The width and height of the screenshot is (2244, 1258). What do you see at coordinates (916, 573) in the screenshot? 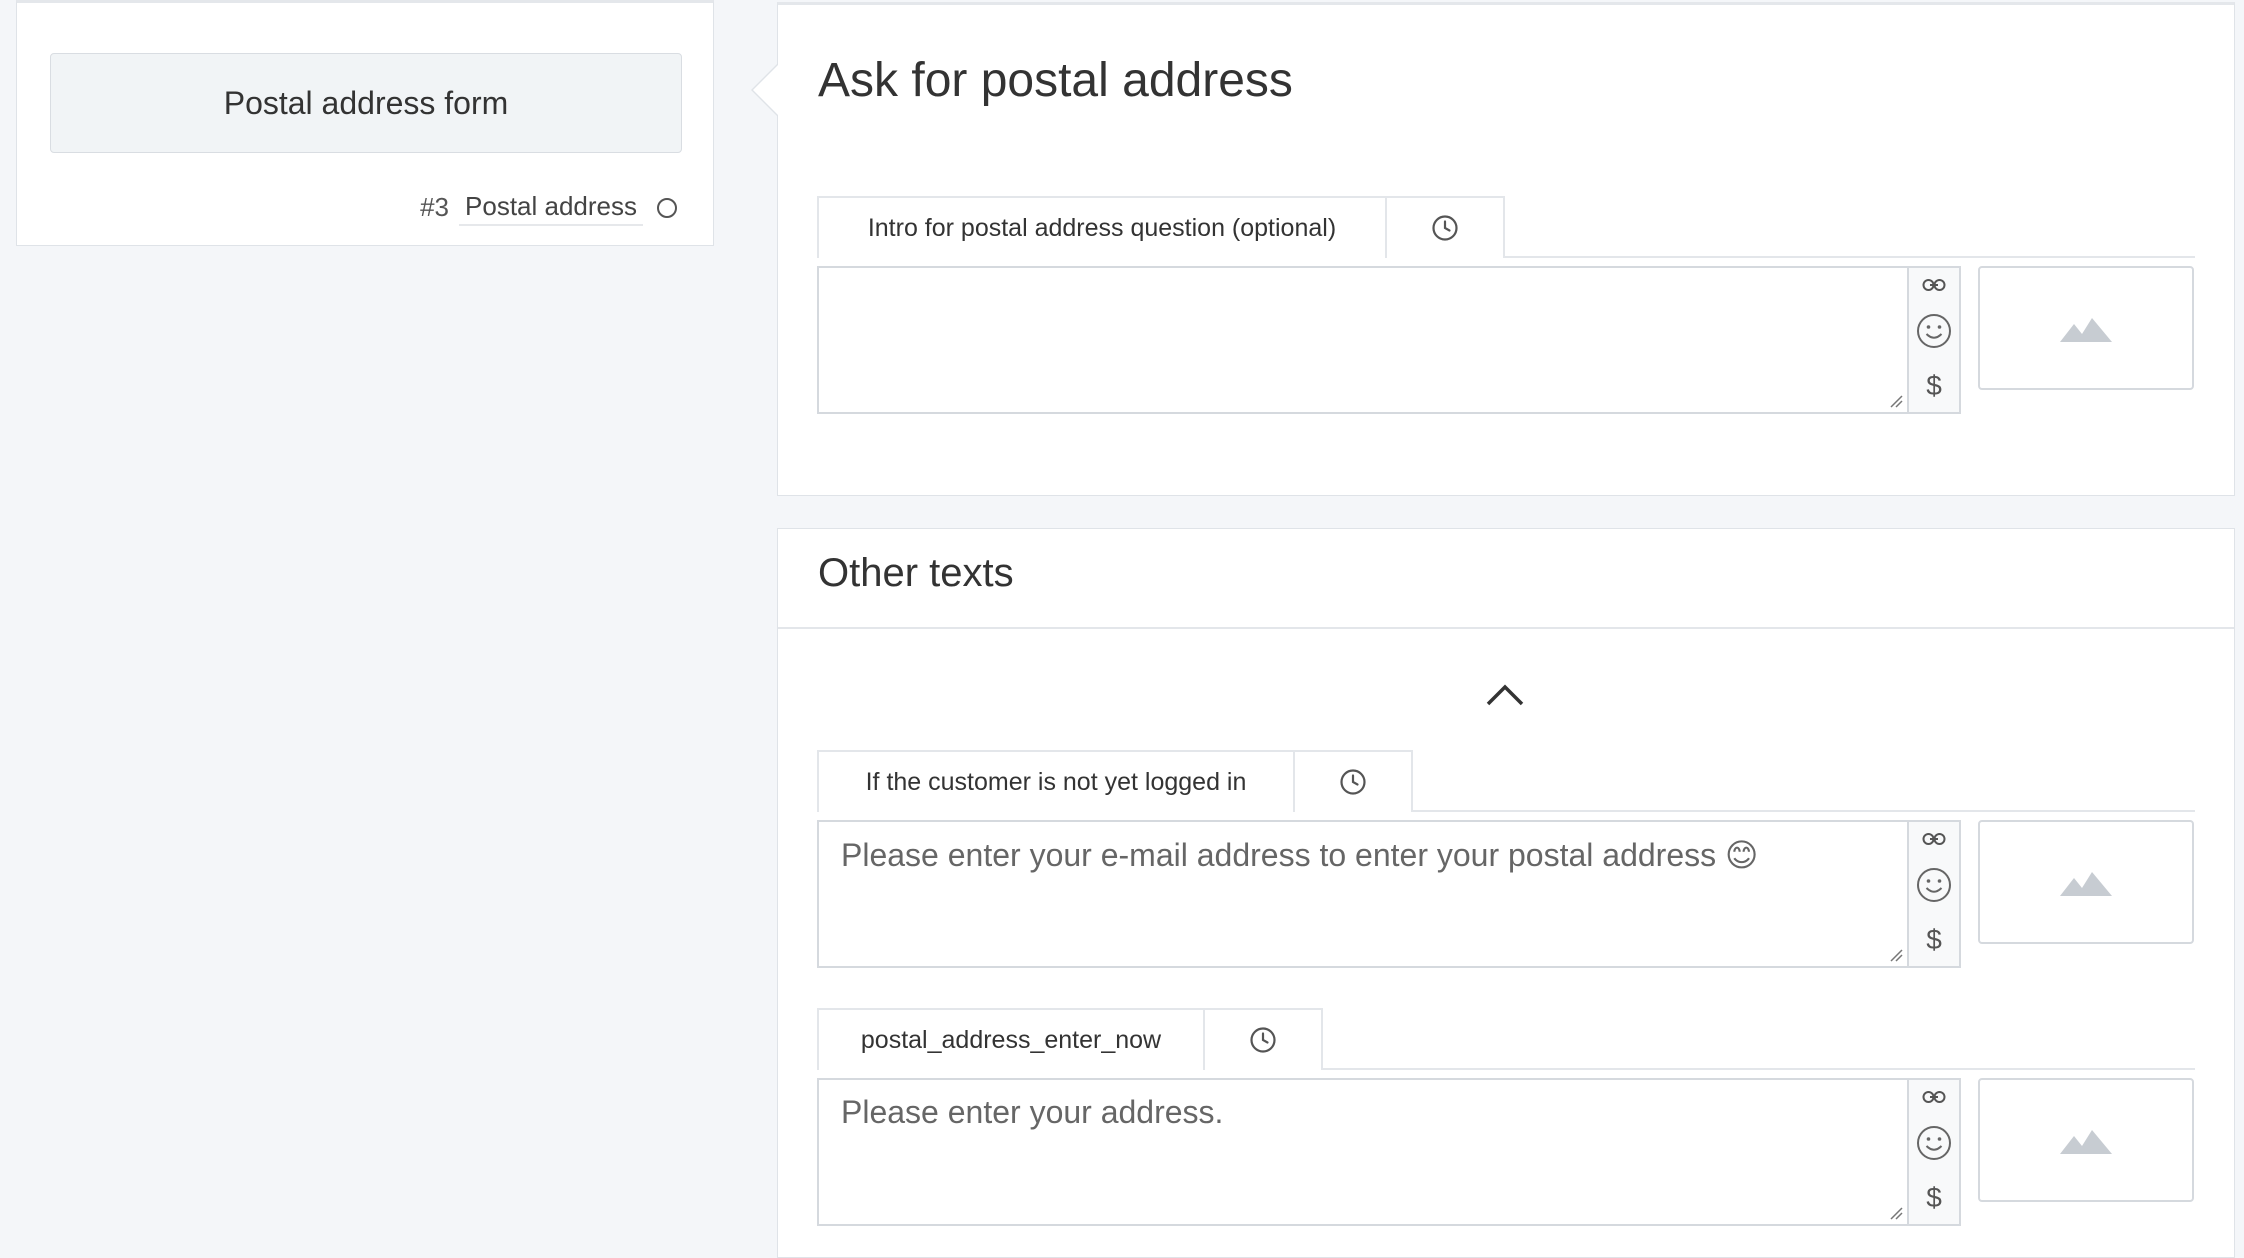
I see `other-texts-title: Other texts` at bounding box center [916, 573].